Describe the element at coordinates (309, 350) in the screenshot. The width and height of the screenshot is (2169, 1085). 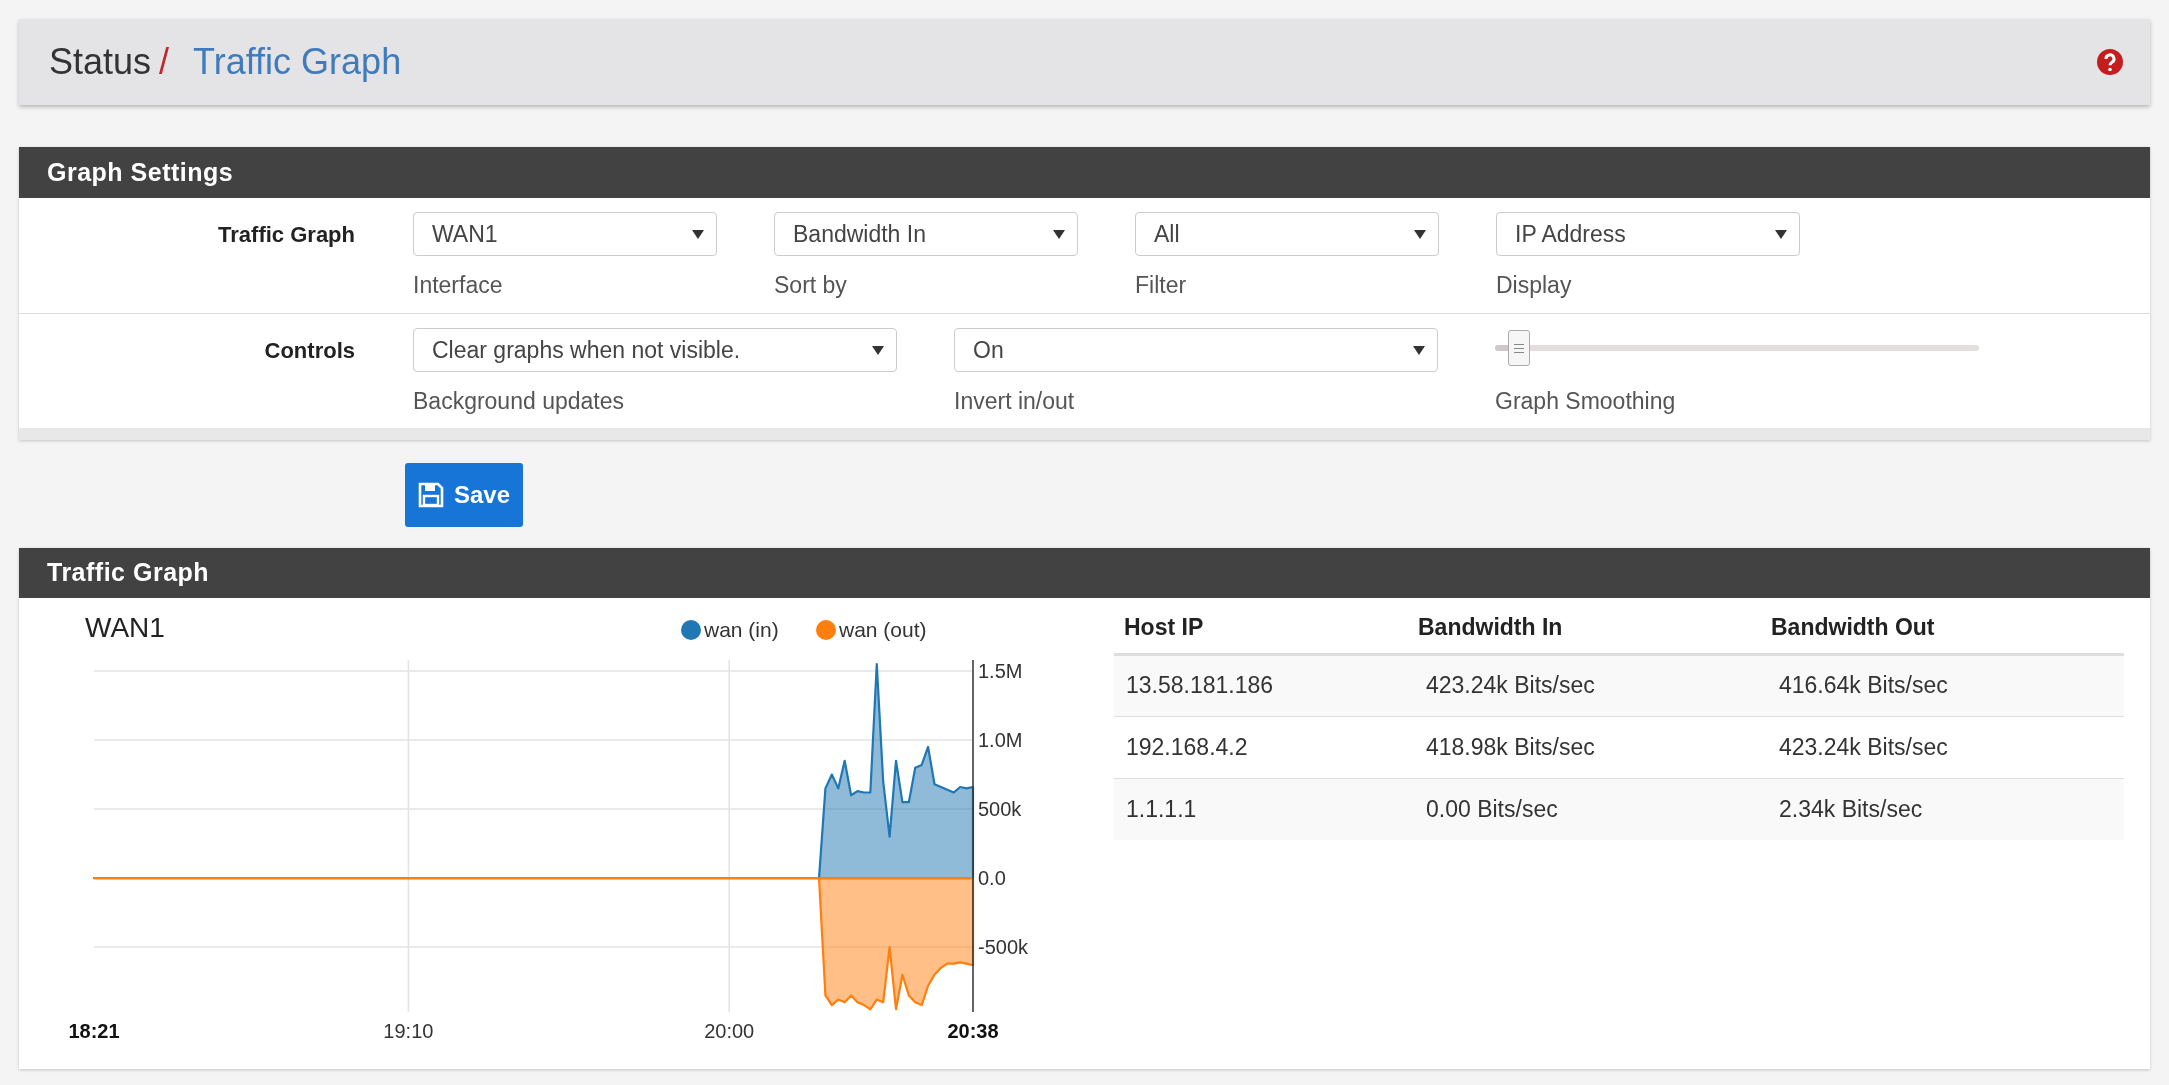
I see `field-label: Controls` at that location.